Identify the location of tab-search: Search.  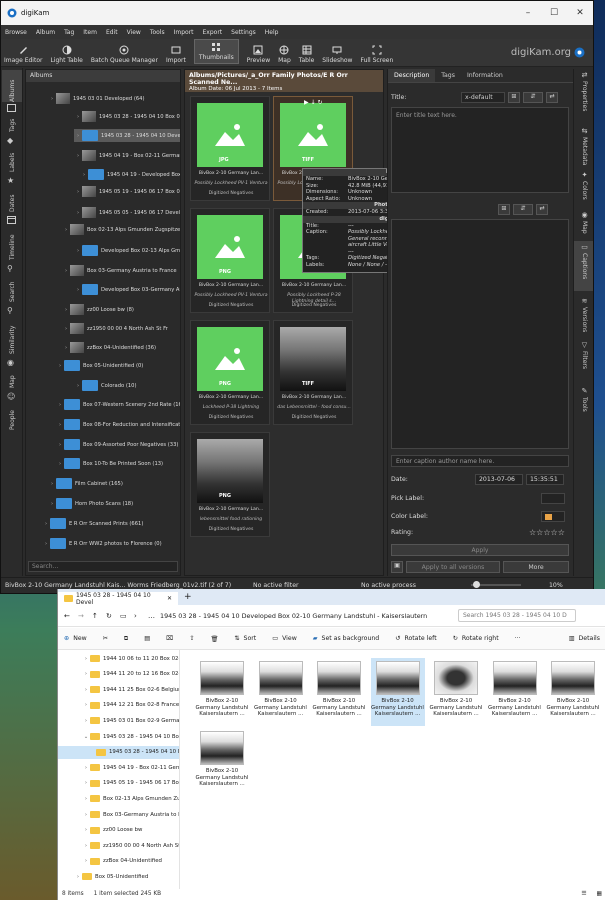
(12, 290).